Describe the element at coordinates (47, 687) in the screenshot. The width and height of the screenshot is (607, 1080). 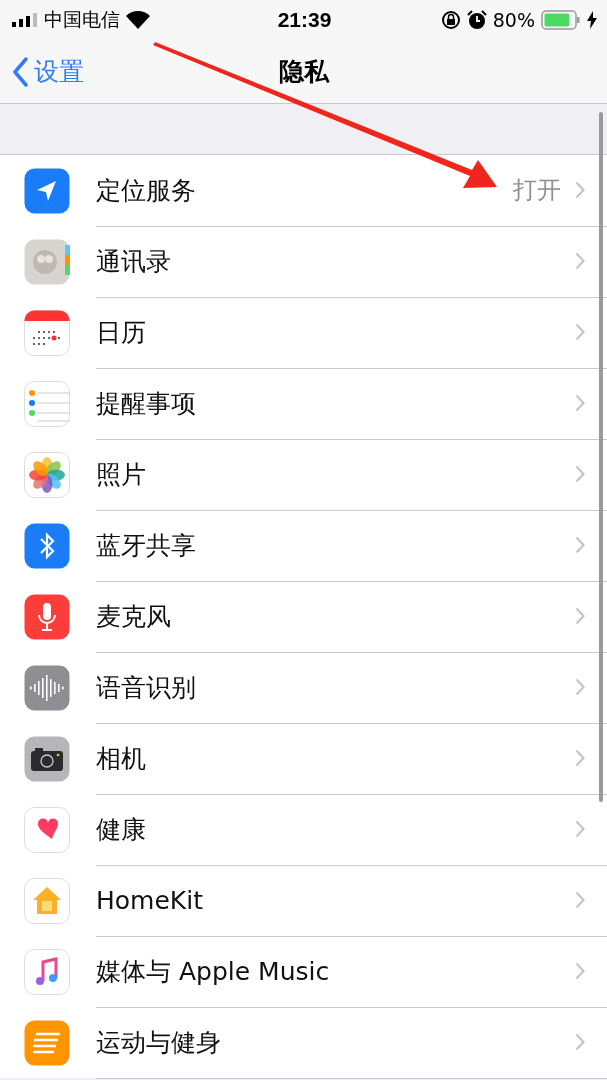
I see `waveform-icon` at that location.